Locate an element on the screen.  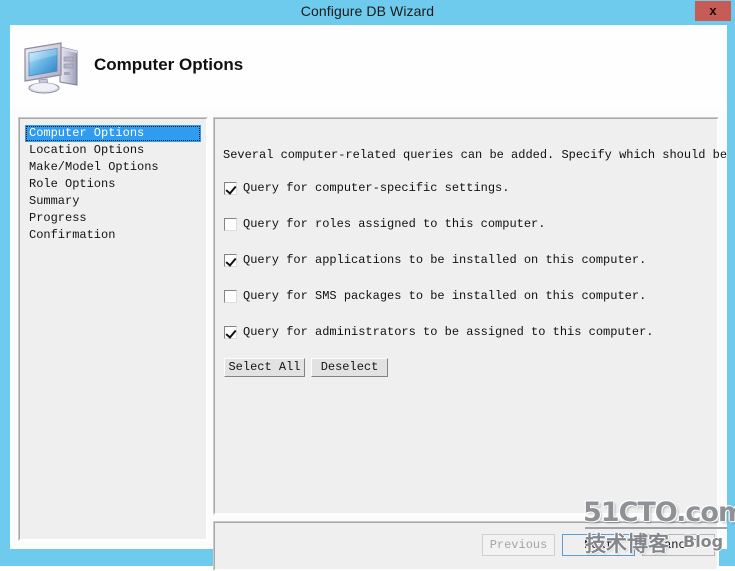
checkbox-administrators-assigned is located at coordinates (230, 332).